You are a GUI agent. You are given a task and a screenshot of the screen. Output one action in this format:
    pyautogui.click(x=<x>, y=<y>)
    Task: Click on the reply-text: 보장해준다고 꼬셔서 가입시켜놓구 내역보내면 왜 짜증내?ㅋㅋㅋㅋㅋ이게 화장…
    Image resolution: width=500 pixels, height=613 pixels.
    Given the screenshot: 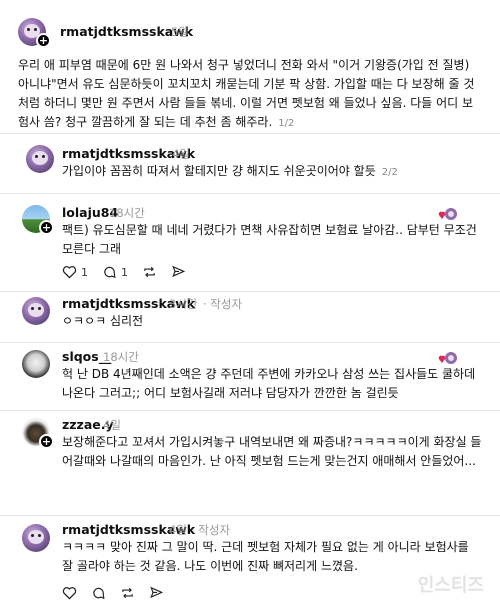 What is the action you would take?
    pyautogui.click(x=272, y=451)
    